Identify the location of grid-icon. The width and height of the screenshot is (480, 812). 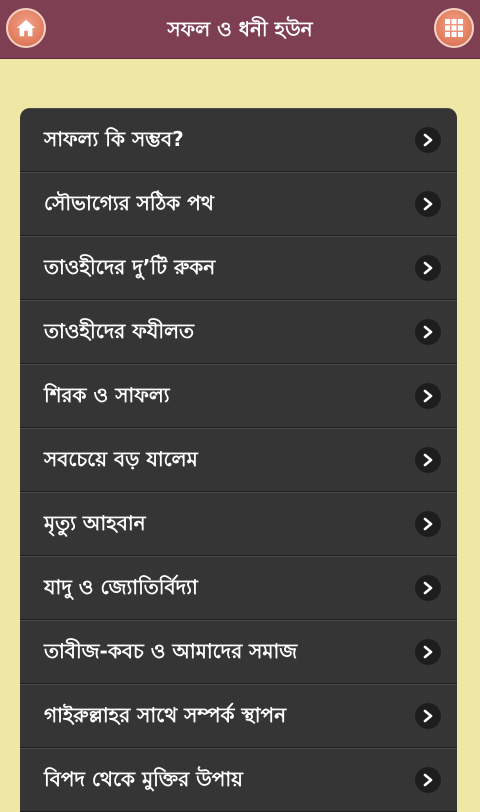
(454, 28).